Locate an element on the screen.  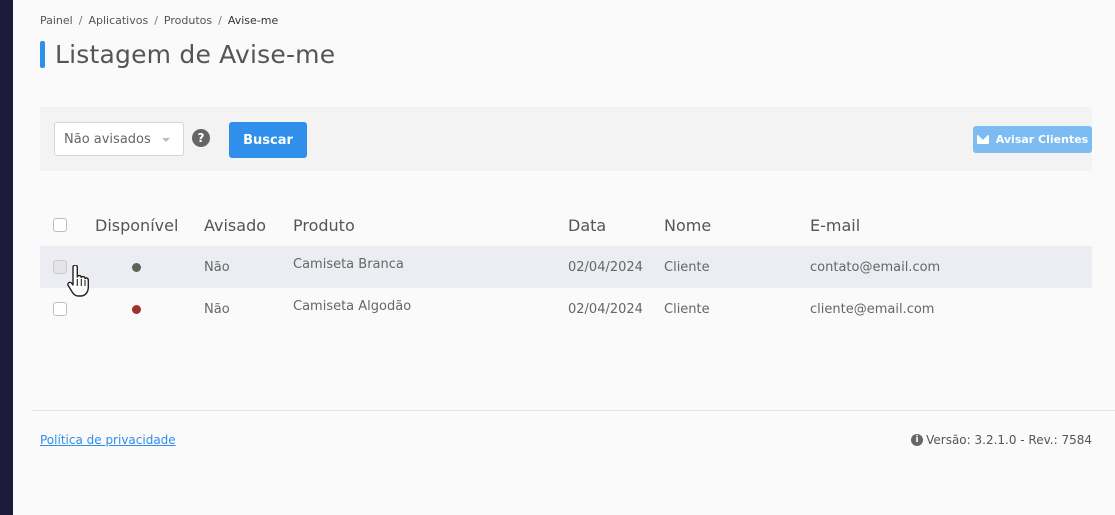
breadcrumb-item-painel: Painel is located at coordinates (56, 20).